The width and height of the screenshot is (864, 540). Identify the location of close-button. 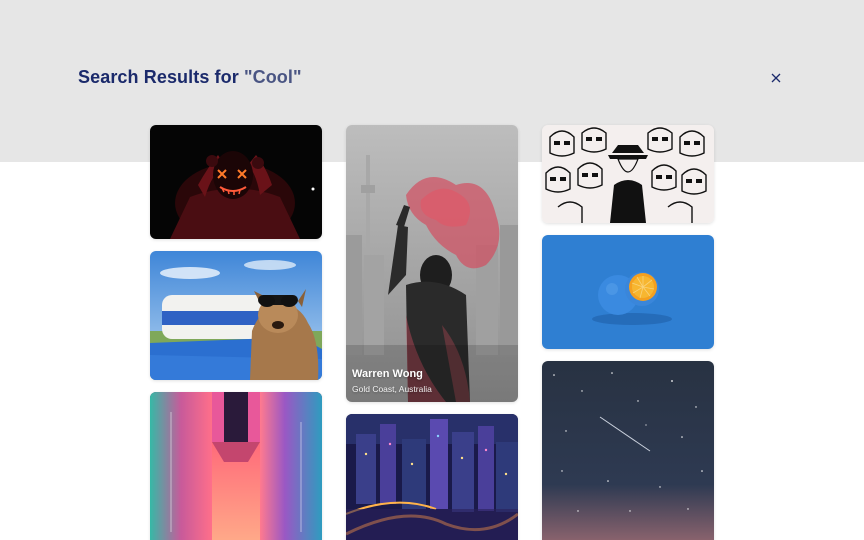
(776, 78).